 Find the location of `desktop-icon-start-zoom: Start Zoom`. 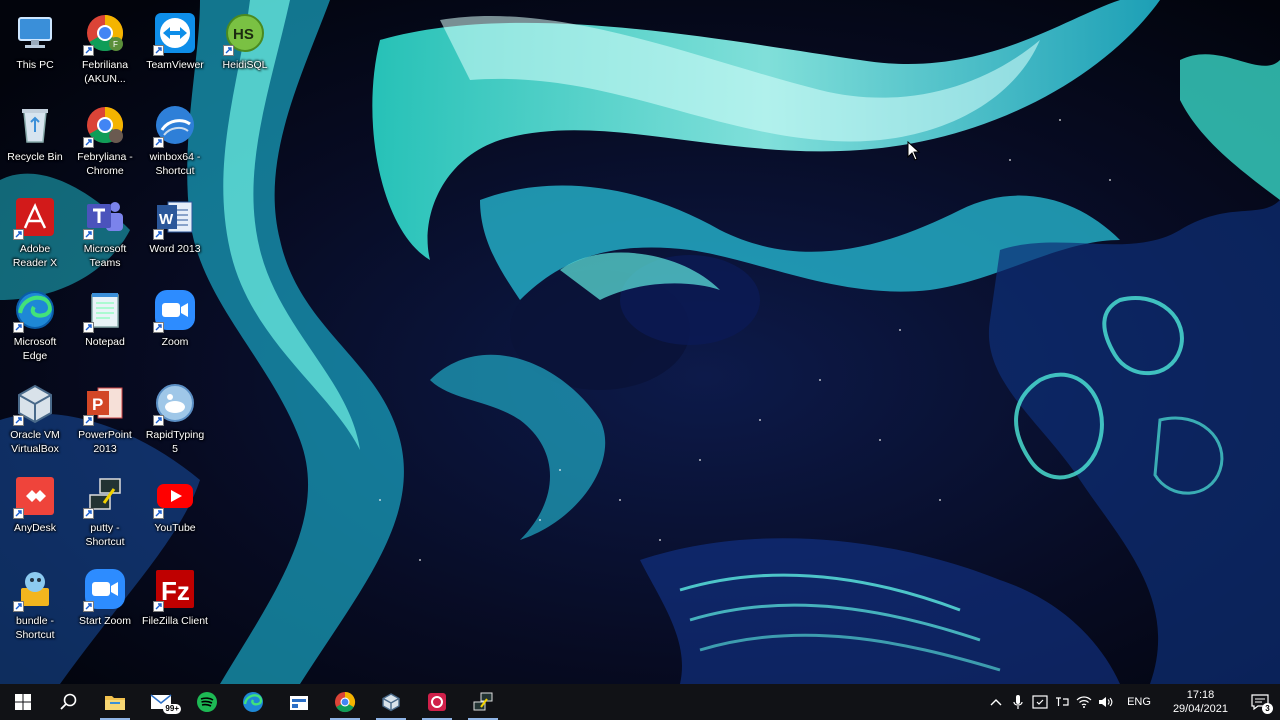

desktop-icon-start-zoom: Start Zoom is located at coordinates (105, 607).